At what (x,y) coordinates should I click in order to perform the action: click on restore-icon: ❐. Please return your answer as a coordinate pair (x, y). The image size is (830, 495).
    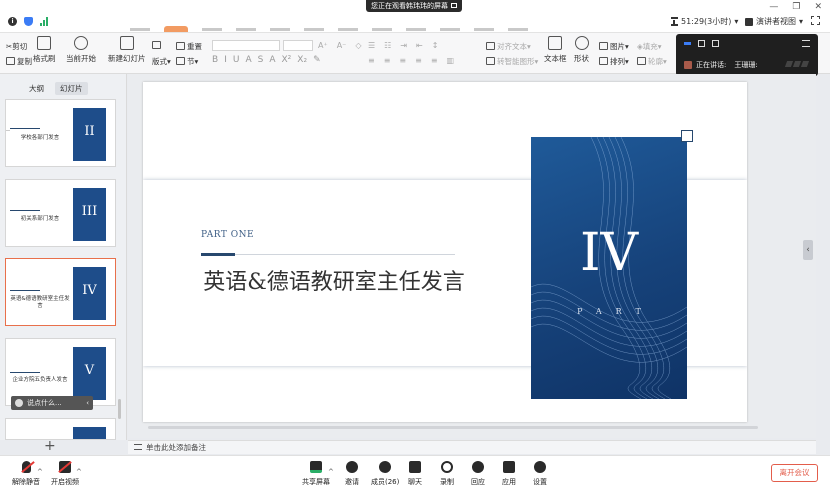
    Looking at the image, I should click on (796, 7).